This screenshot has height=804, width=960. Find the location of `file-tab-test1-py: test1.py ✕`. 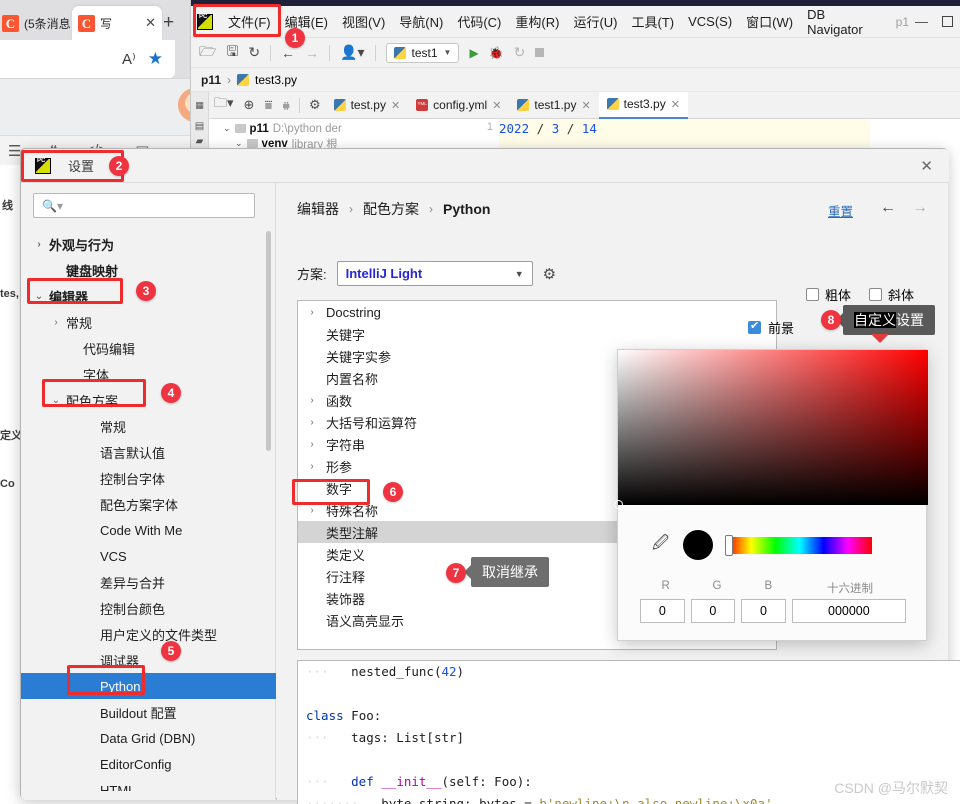

file-tab-test1-py: test1.py ✕ is located at coordinates (553, 105).